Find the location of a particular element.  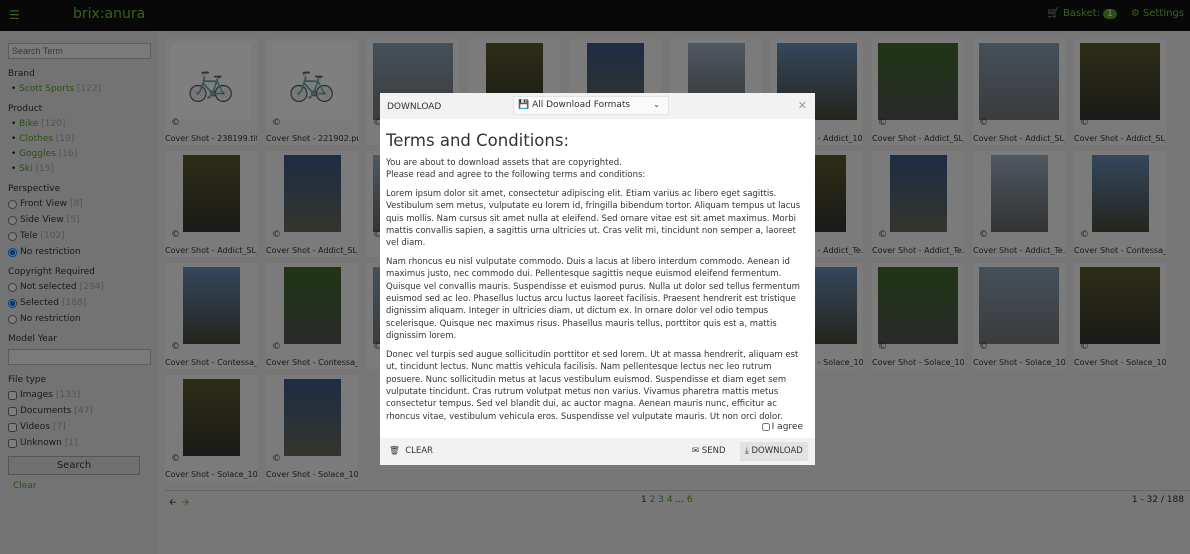

agree-checkbox-row: I agree is located at coordinates (782, 427).